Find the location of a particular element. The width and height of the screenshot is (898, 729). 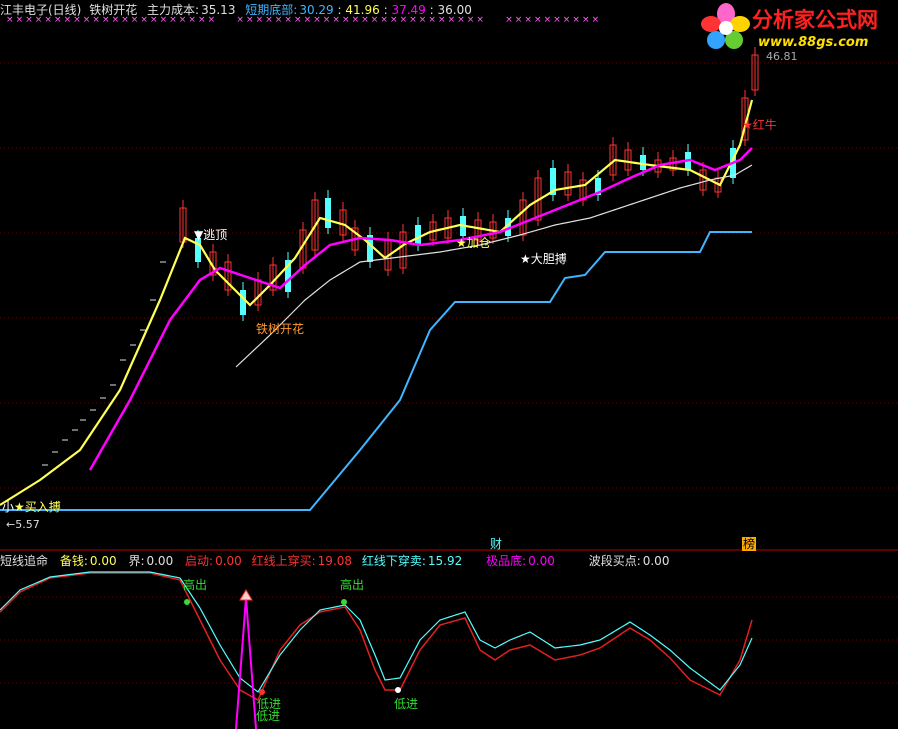

flower-icon is located at coordinates (725, 26).